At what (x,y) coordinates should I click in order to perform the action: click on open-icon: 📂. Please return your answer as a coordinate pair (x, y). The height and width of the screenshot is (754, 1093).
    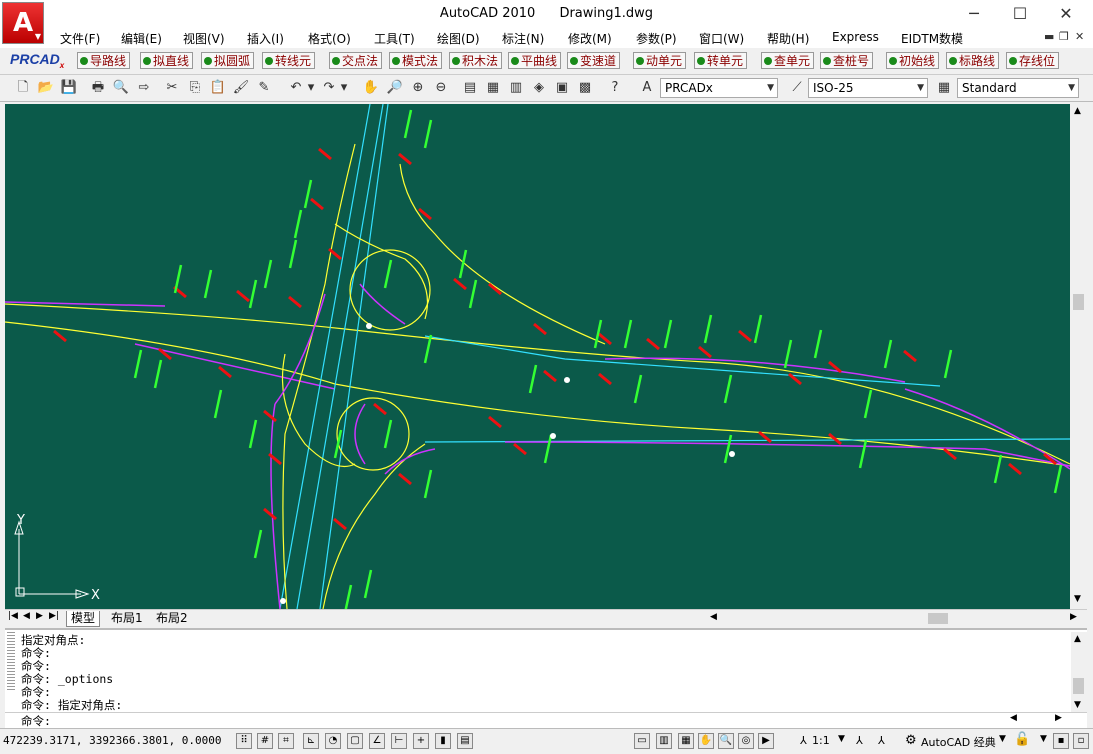
    Looking at the image, I should click on (46, 88).